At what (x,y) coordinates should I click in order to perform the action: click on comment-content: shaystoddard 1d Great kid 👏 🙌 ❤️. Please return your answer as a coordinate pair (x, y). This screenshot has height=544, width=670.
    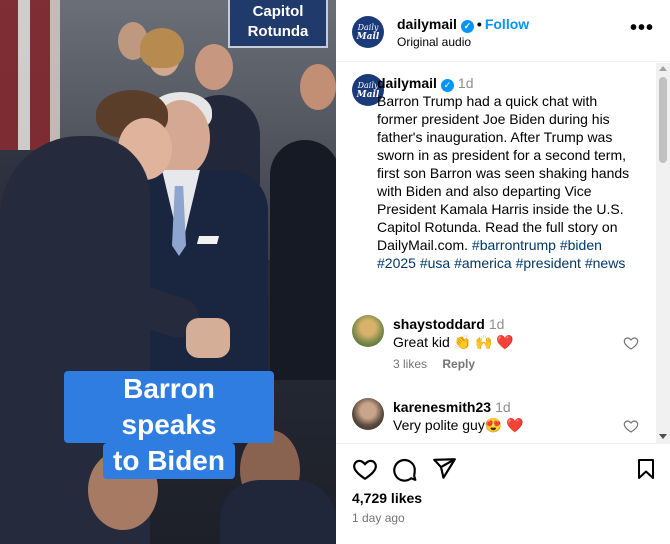
    Looking at the image, I should click on (508, 333).